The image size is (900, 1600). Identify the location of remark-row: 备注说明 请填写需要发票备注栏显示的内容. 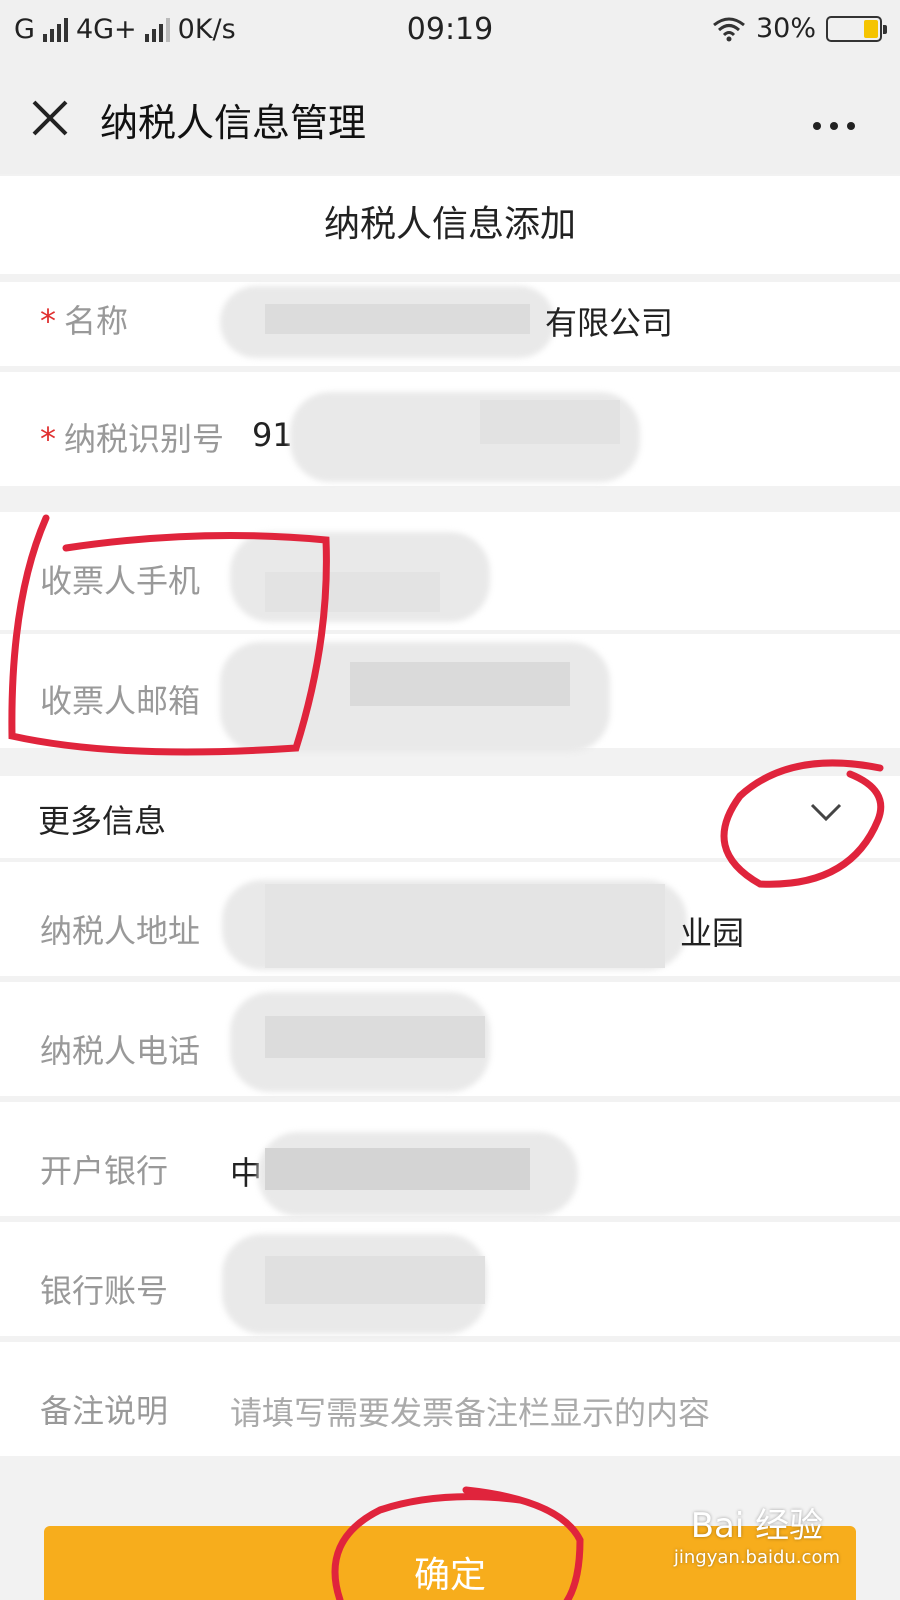
(450, 1399).